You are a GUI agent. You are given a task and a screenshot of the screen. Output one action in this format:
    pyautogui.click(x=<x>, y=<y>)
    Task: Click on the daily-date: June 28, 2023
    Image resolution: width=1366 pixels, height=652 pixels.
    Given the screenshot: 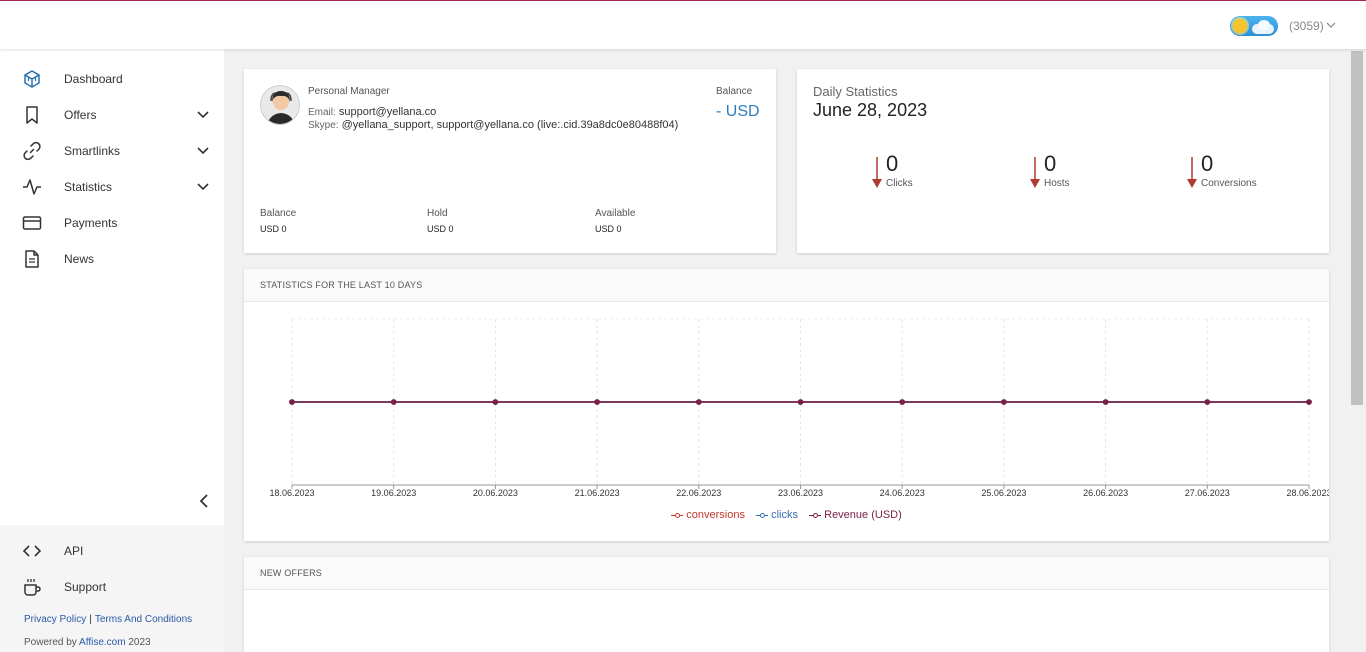 What is the action you would take?
    pyautogui.click(x=870, y=110)
    